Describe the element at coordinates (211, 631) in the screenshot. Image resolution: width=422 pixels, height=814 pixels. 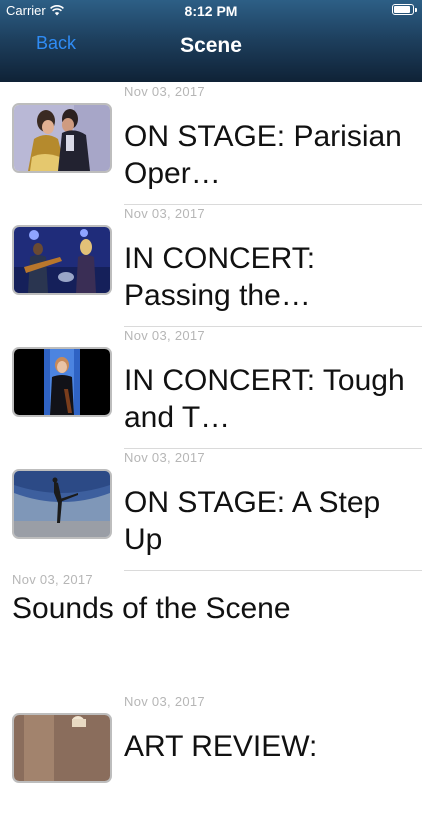
I see `article-row: Nov 03, 2017 Sounds of the Scene` at that location.